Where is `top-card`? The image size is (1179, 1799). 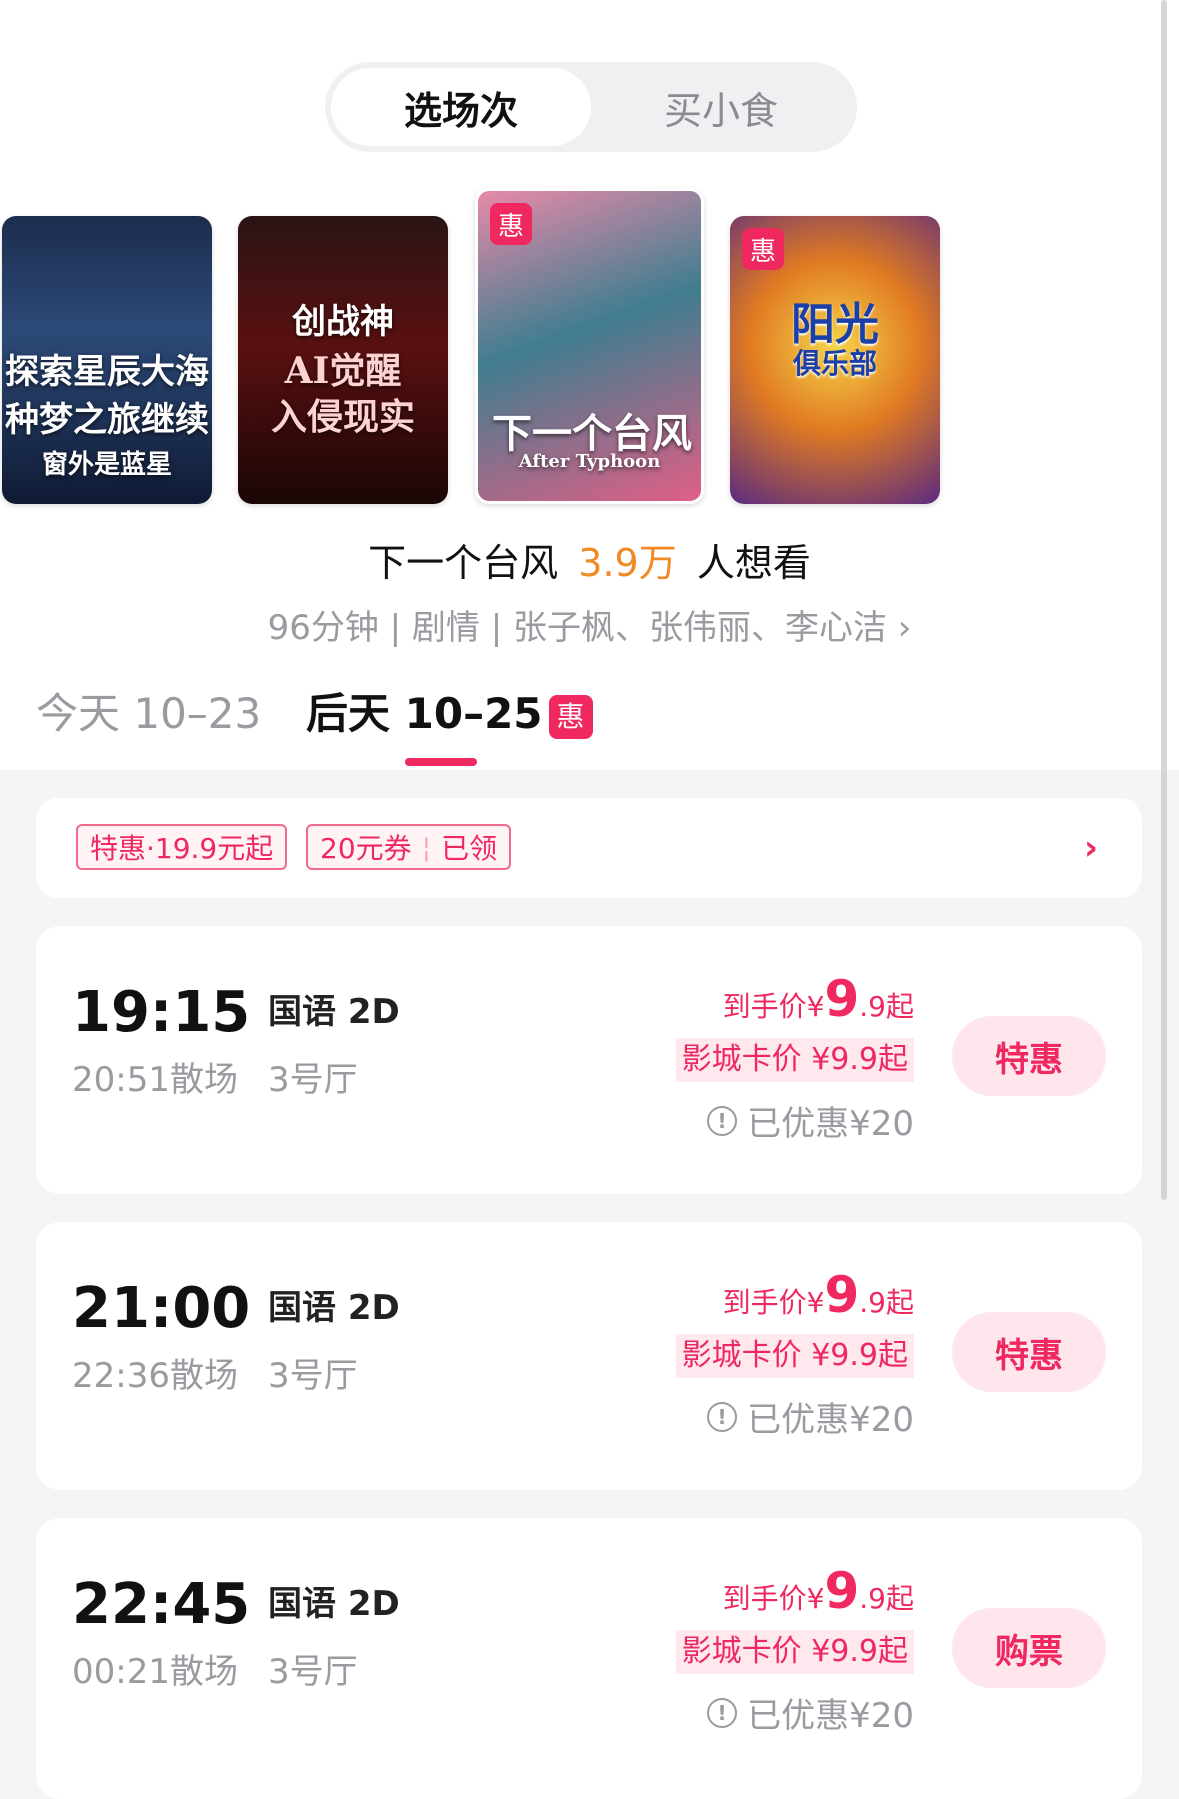 top-card is located at coordinates (590, 12).